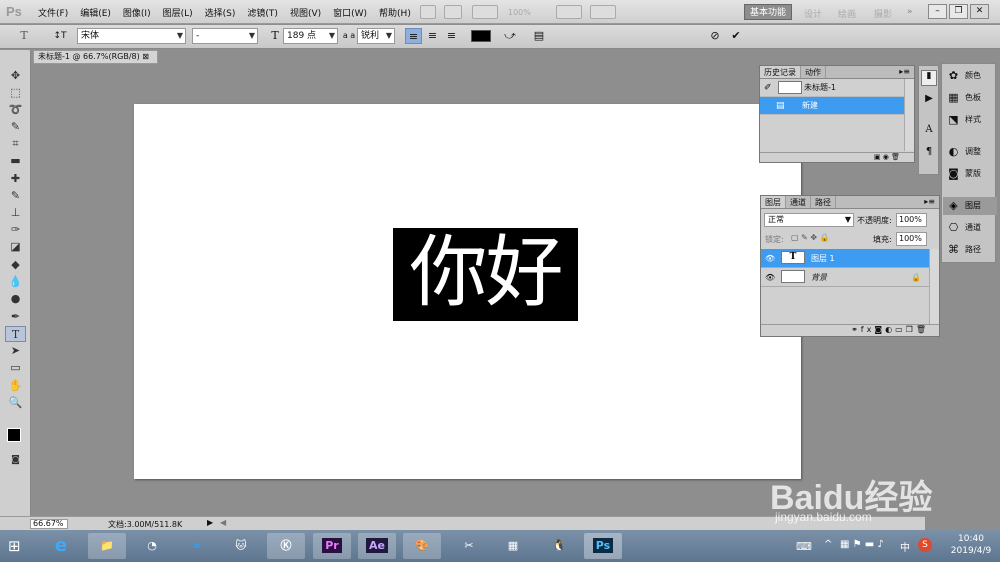 The width and height of the screenshot is (1000, 562). What do you see at coordinates (883, 13) in the screenshot?
I see `workspace-photography: 摄影` at bounding box center [883, 13].